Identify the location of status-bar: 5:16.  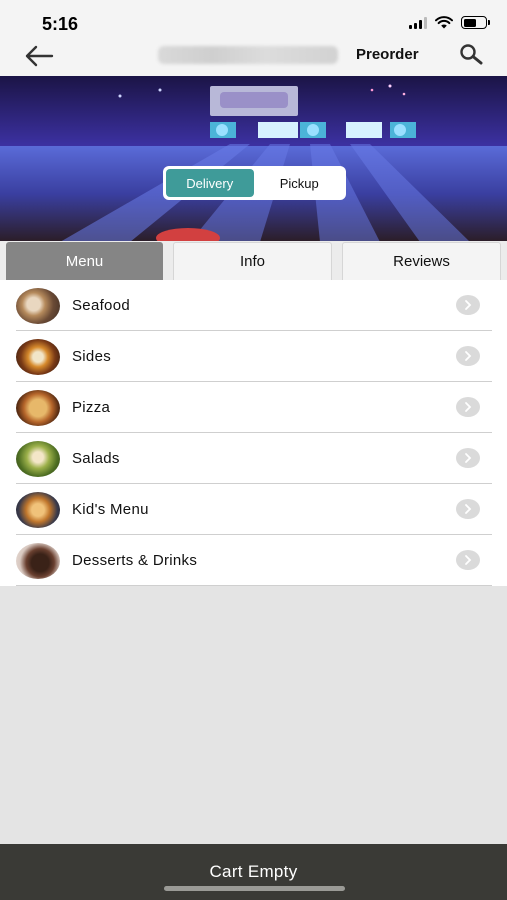
(253, 20).